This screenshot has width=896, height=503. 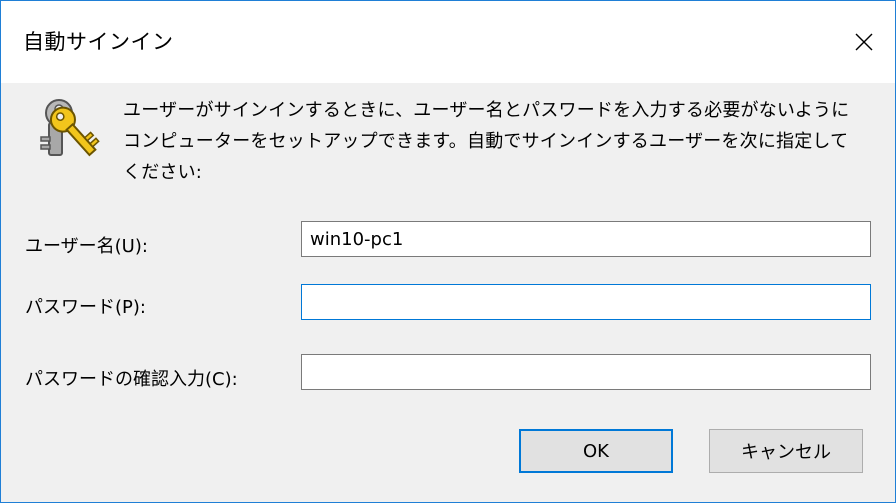 I want to click on confirm-password-field, so click(x=586, y=372).